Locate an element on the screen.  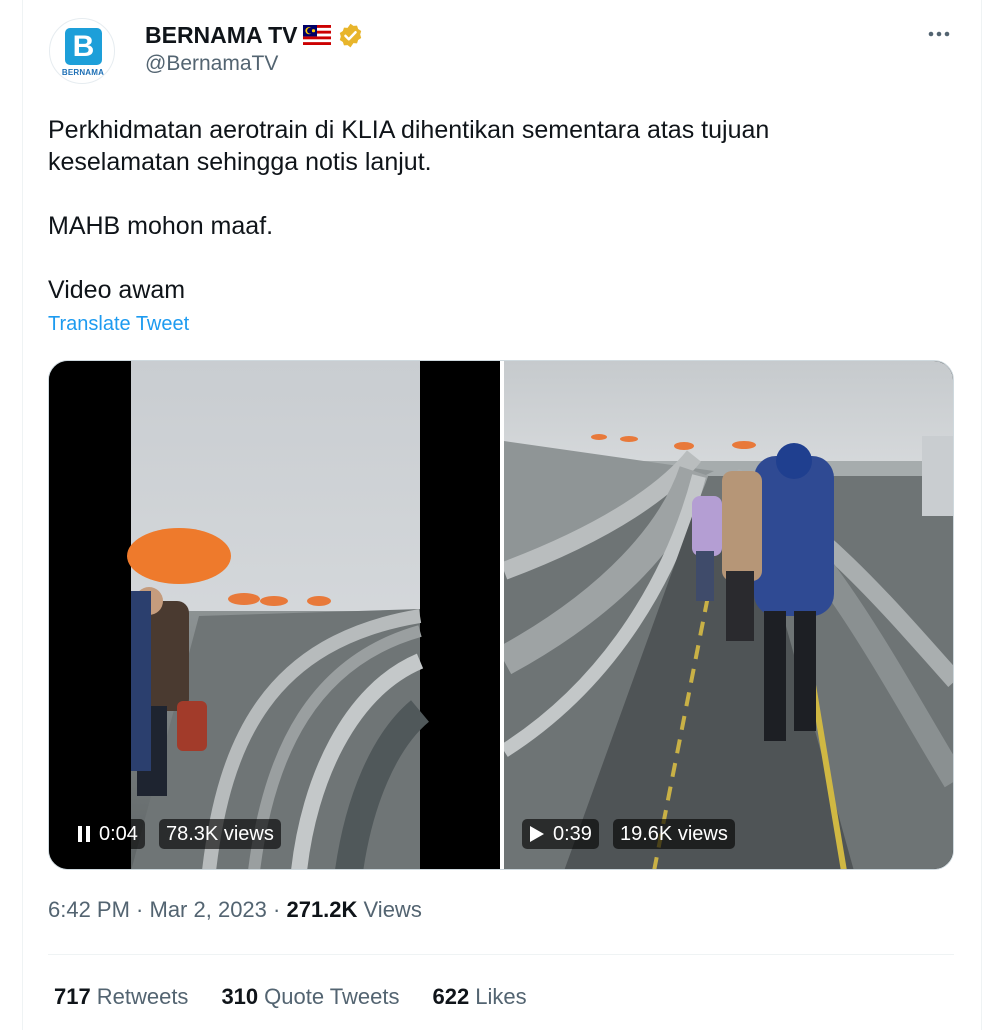
likes-count: 622 is located at coordinates (451, 996).